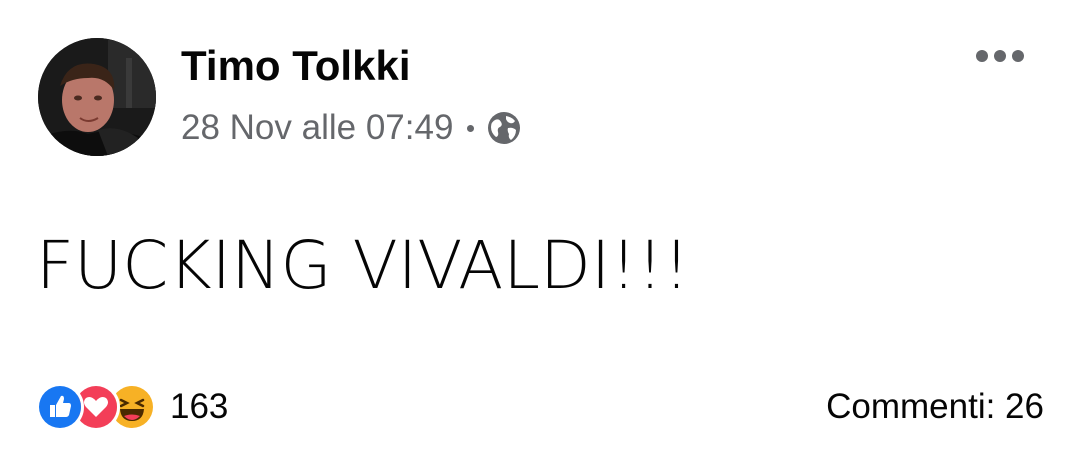 Image resolution: width=1080 pixels, height=466 pixels. Describe the element at coordinates (199, 406) in the screenshot. I see `reaction-count: 163` at that location.